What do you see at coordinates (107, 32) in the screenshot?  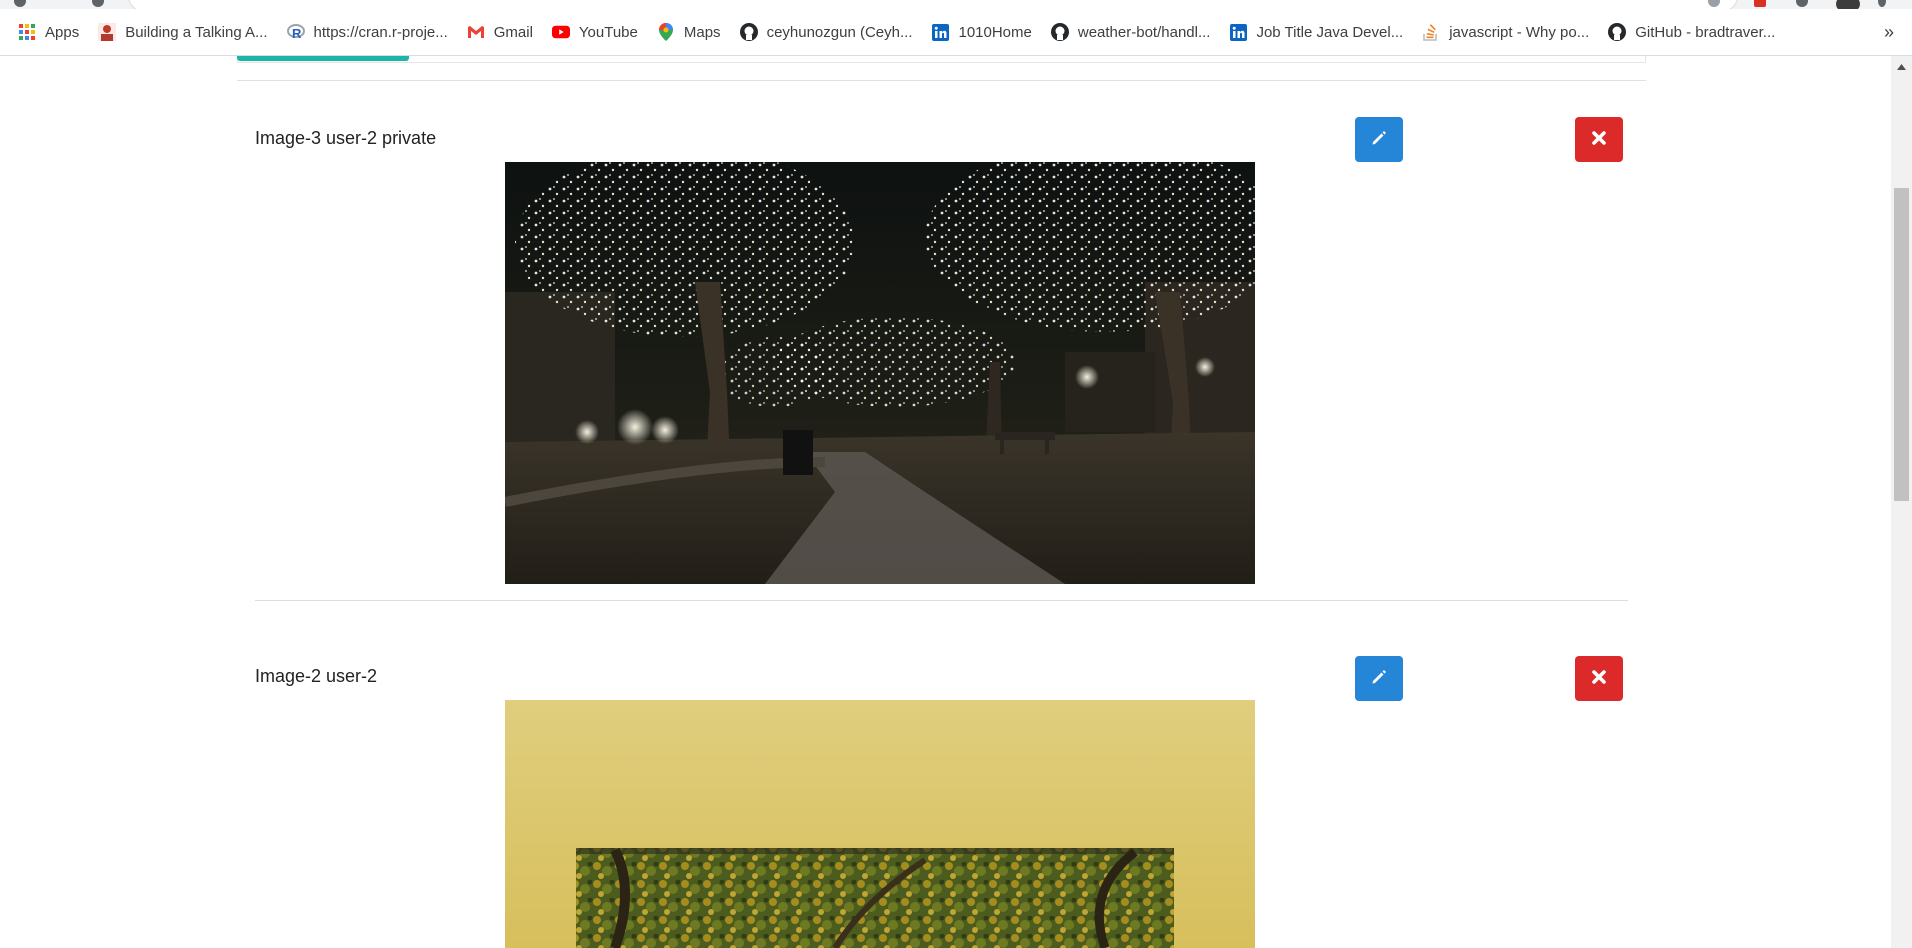 I see `person-thumbnail-icon` at bounding box center [107, 32].